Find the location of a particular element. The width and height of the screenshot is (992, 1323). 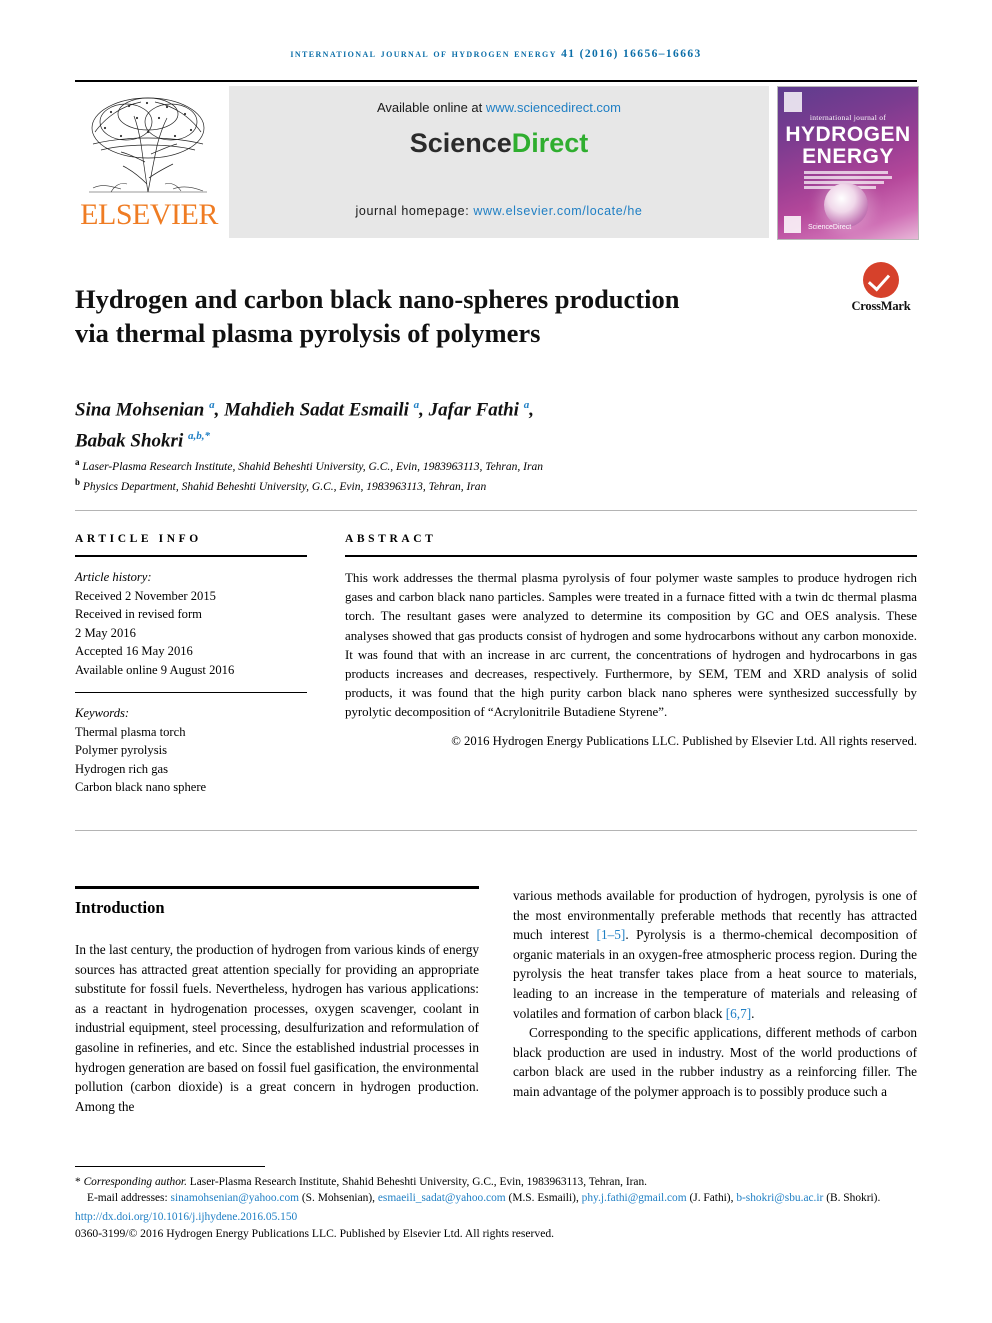

crossmark-label: CrossMark is located at coordinates (881, 306).